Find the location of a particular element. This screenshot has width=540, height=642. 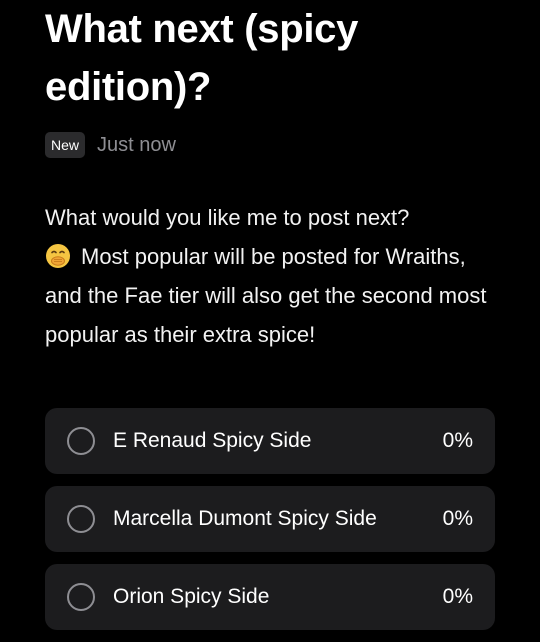

poll-option-e-renaud: E Renaud Spicy Side 0% is located at coordinates (270, 441).